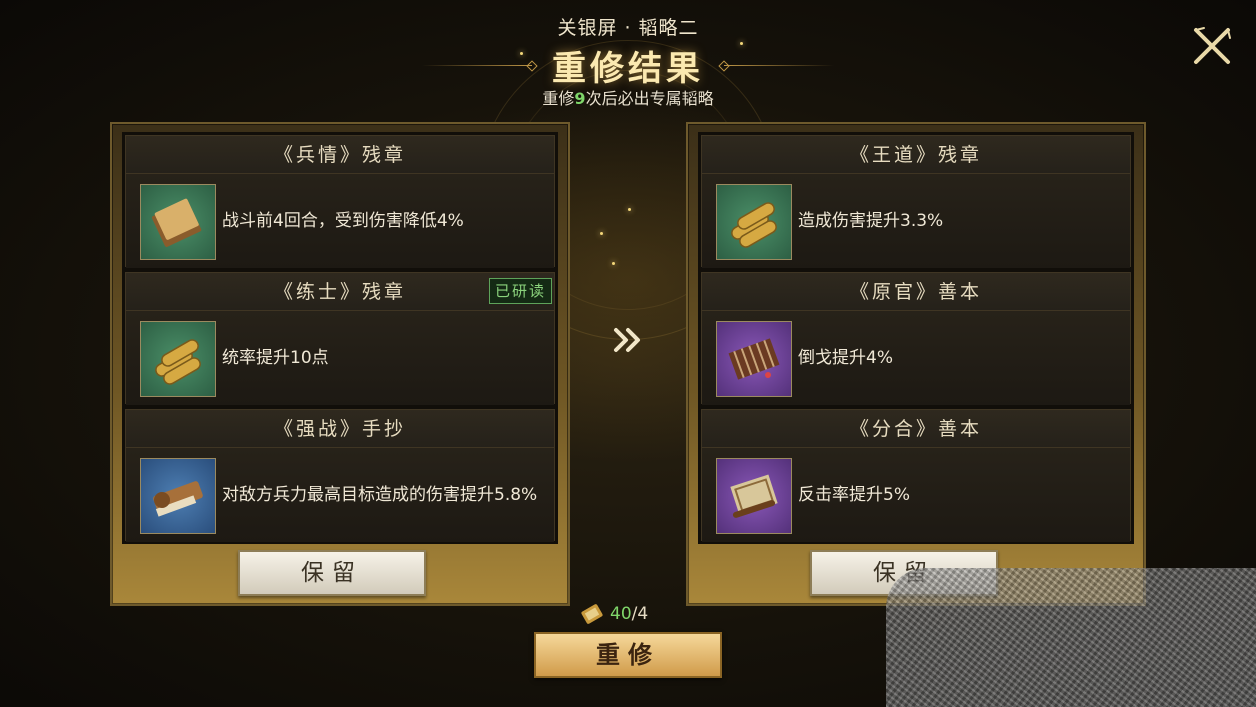  Describe the element at coordinates (580, 98) in the screenshot. I see `hint-count: 9` at that location.